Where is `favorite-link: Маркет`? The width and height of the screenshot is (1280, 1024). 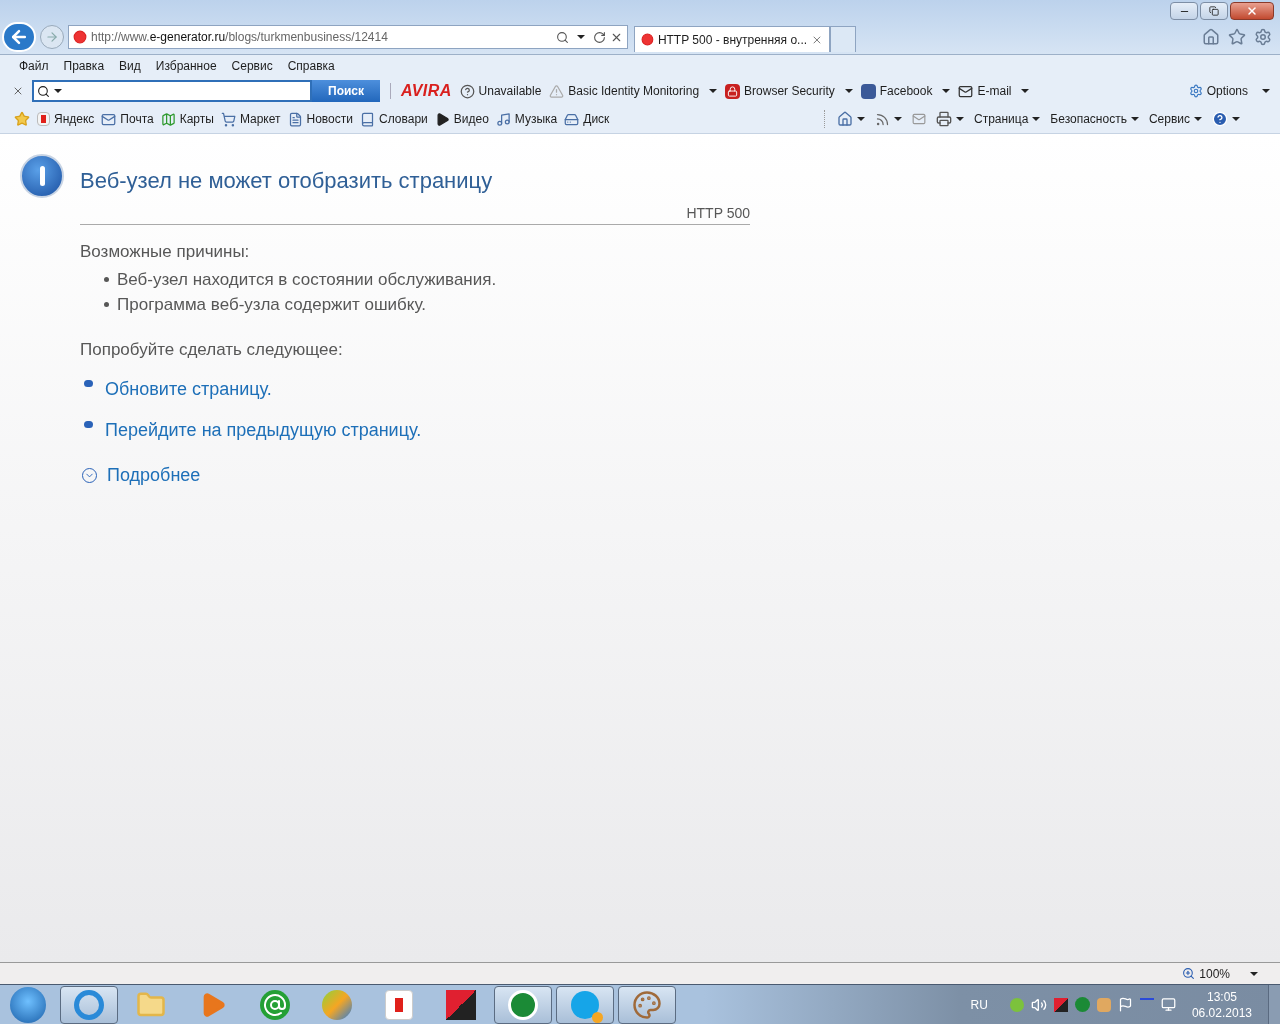 favorite-link: Маркет is located at coordinates (250, 119).